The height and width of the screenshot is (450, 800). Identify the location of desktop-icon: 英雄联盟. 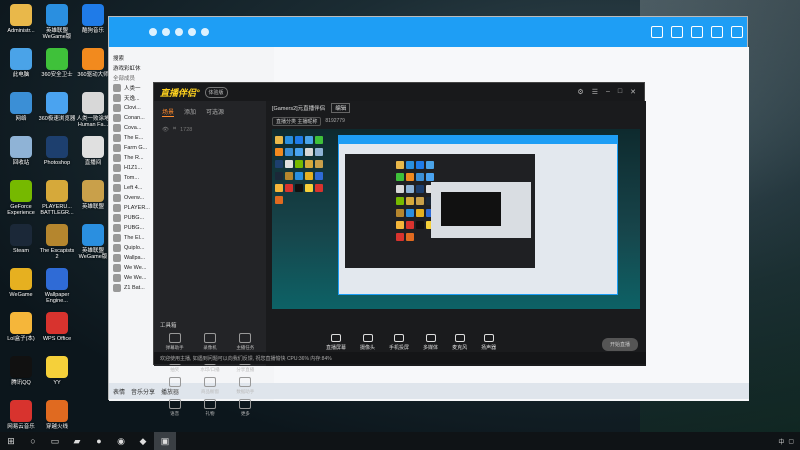
(93, 200).